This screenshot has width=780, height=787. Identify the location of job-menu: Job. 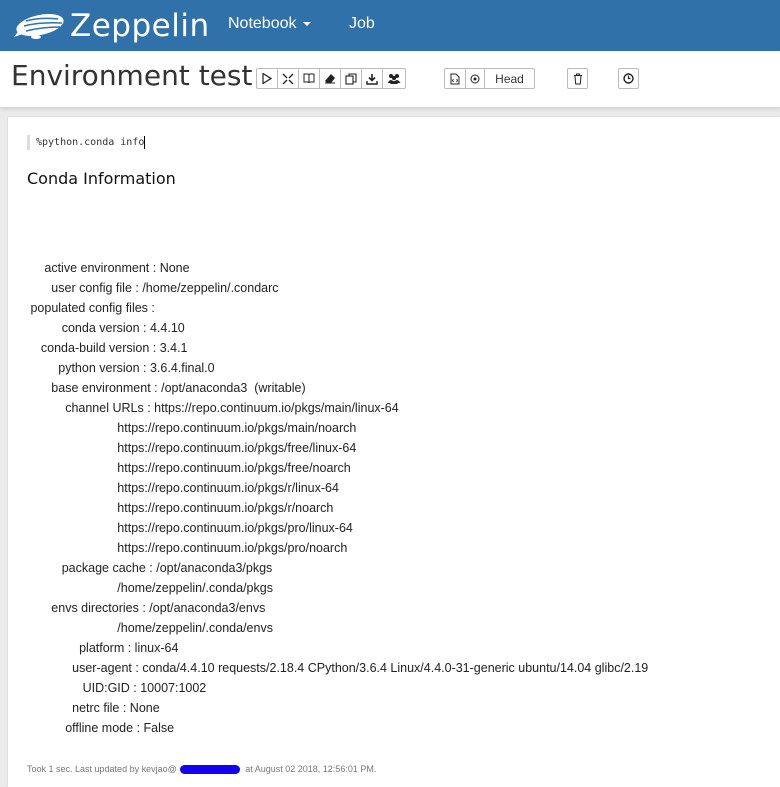
(362, 24).